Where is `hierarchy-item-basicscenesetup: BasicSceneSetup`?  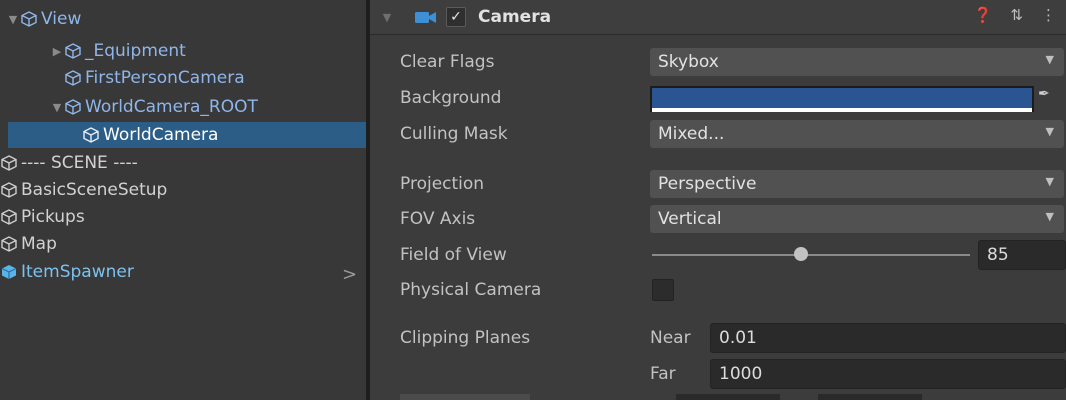
hierarchy-item-basicscenesetup: BasicSceneSetup is located at coordinates (83, 190).